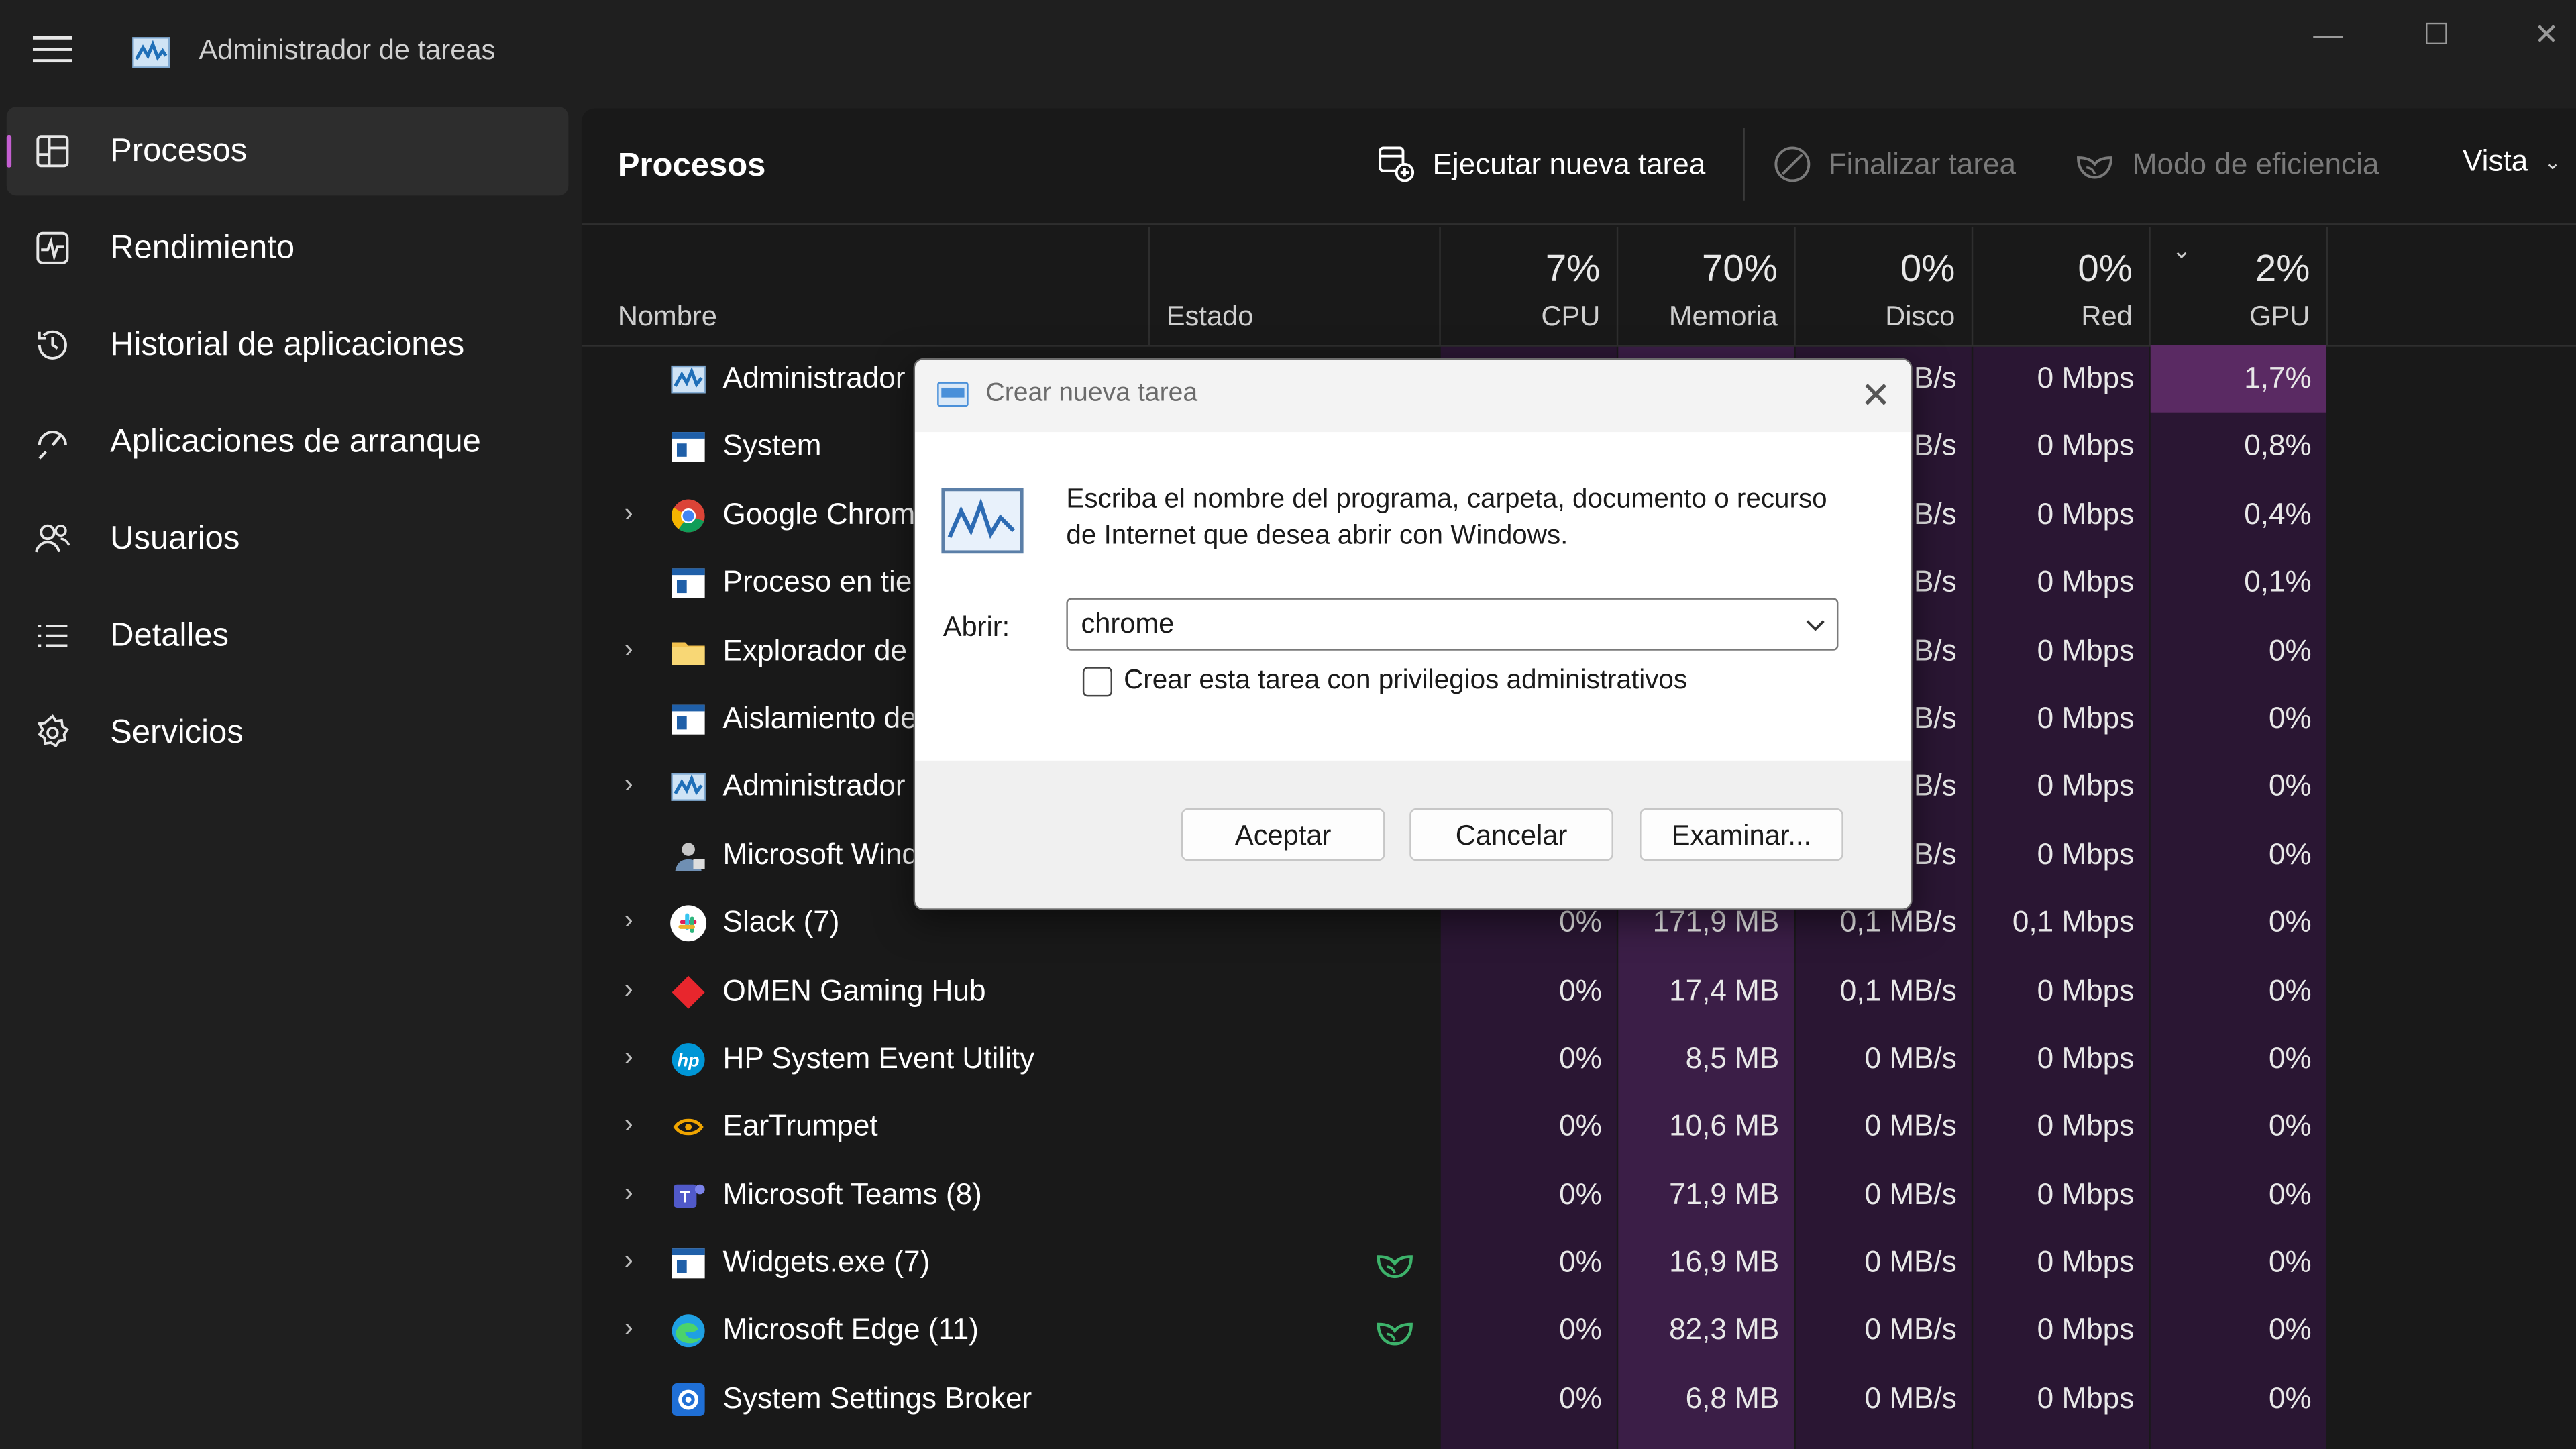 The width and height of the screenshot is (2576, 1449). What do you see at coordinates (1511, 834) in the screenshot?
I see `cancel-button: Cancelar` at bounding box center [1511, 834].